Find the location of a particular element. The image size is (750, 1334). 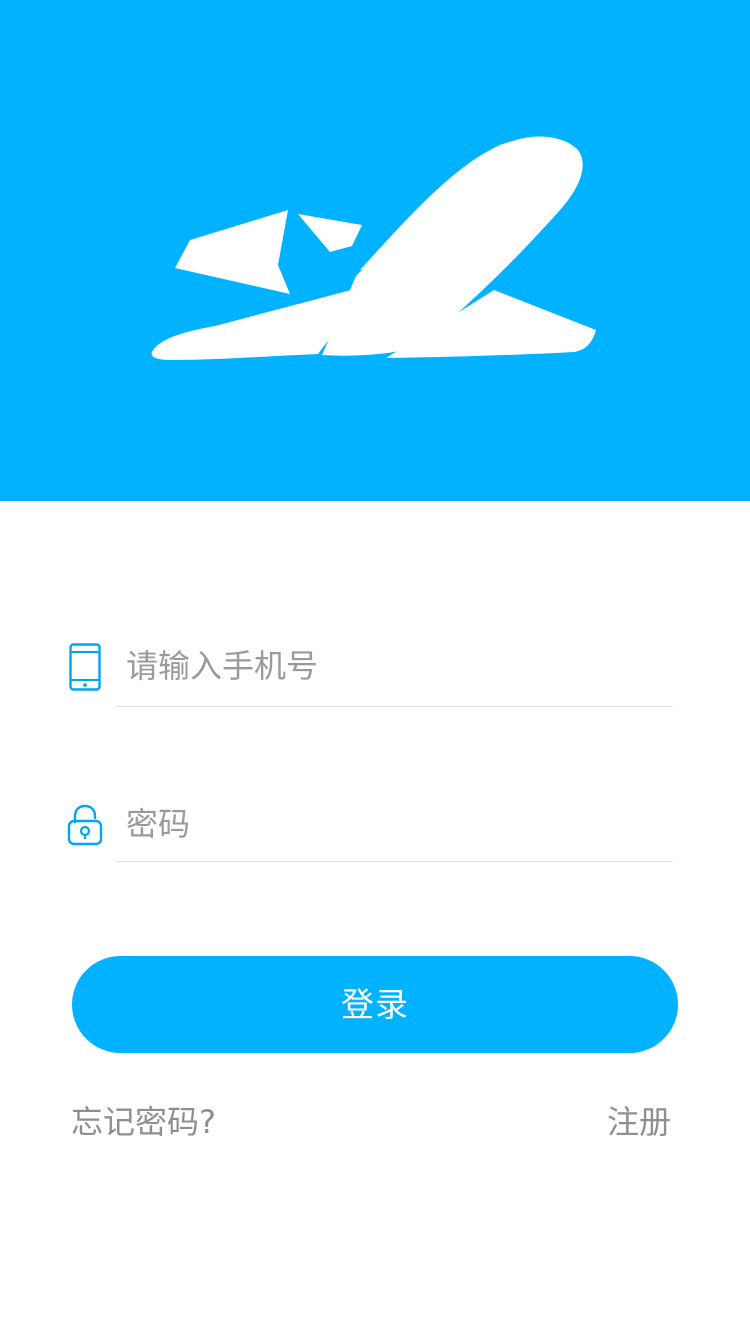

airplane-logo-icon is located at coordinates (373, 248).